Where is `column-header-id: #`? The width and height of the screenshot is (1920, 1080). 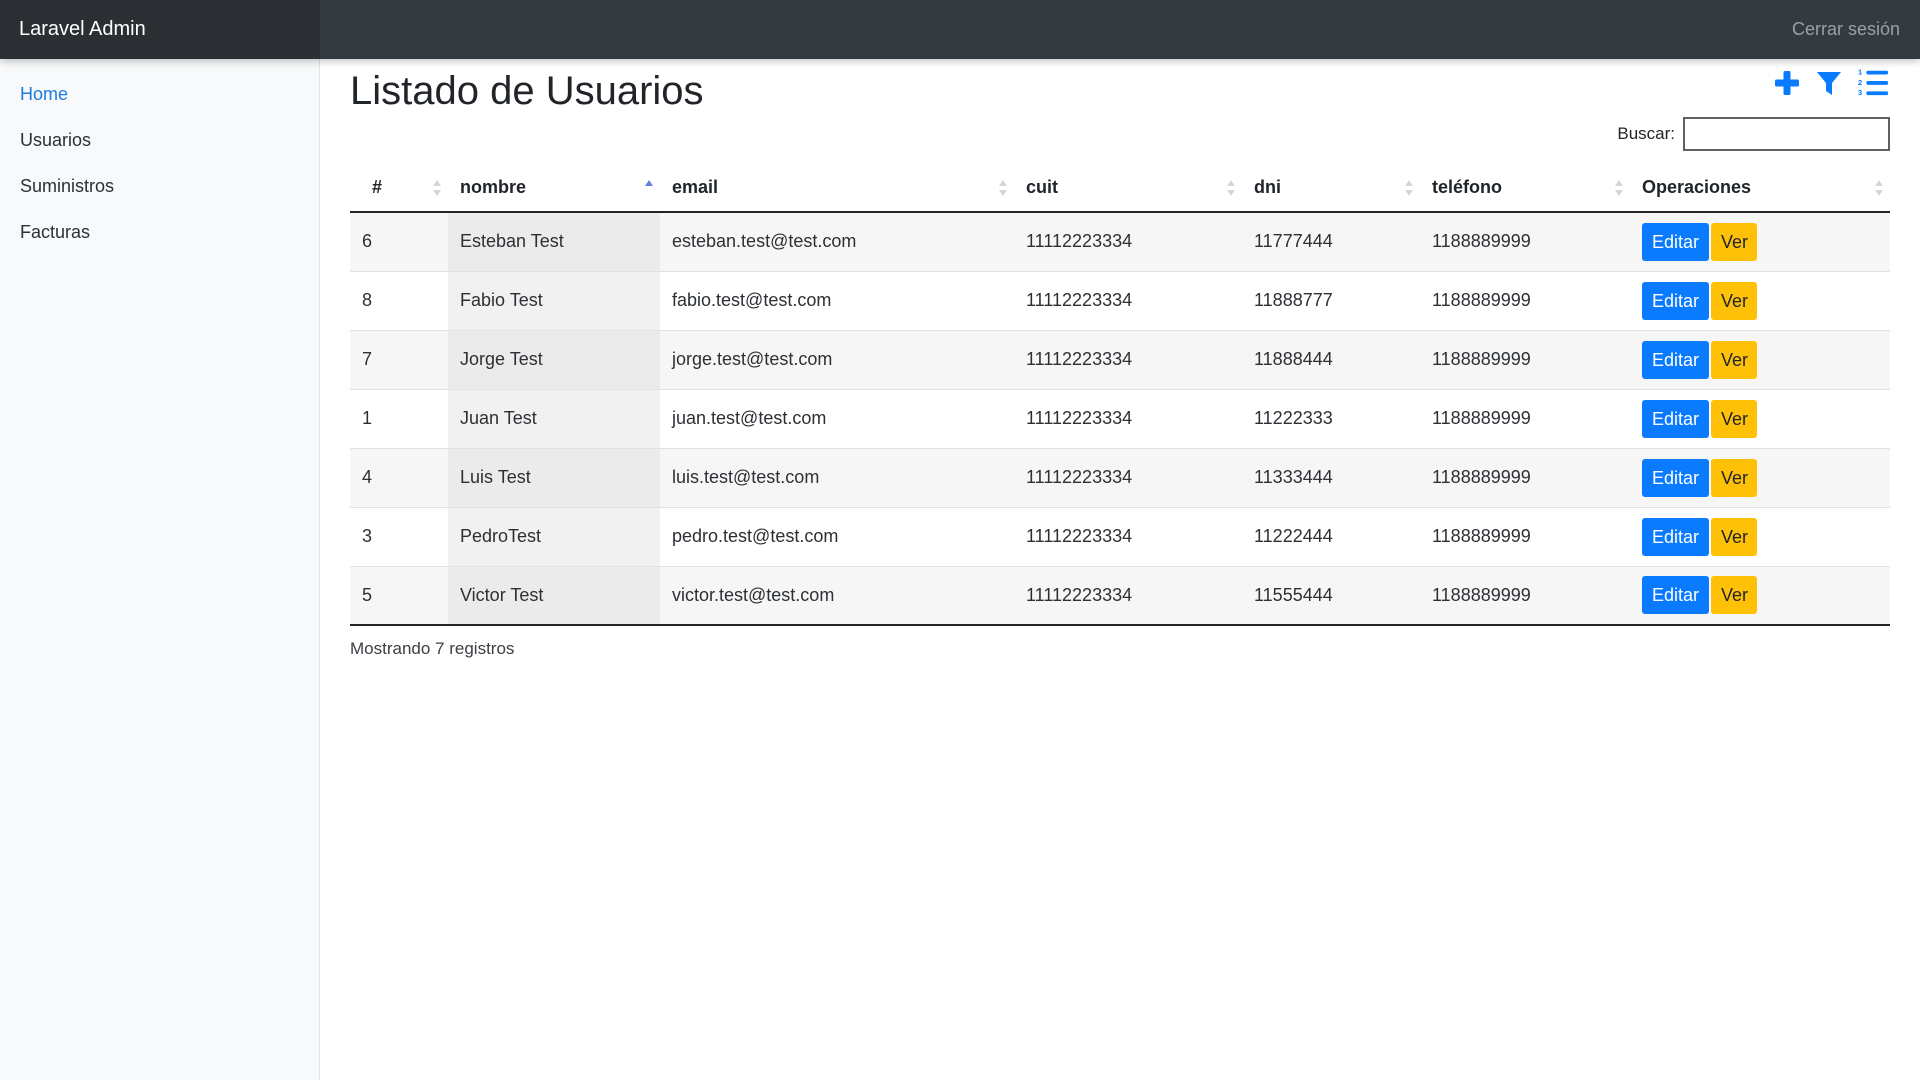 column-header-id: # is located at coordinates (399, 188).